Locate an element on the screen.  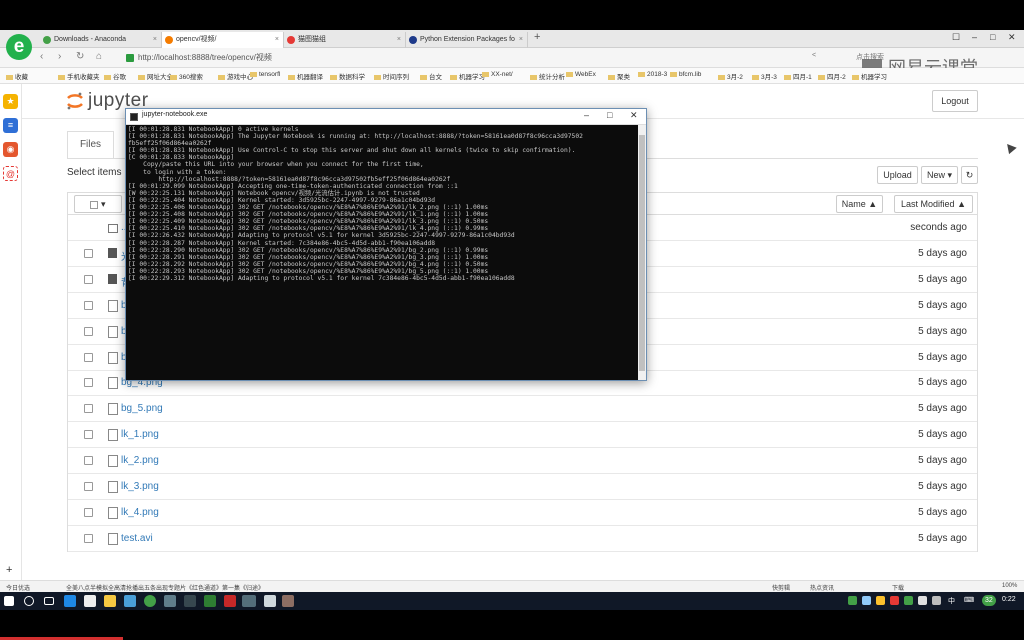
bookmark-item: WebEx is located at coordinates (581, 74).